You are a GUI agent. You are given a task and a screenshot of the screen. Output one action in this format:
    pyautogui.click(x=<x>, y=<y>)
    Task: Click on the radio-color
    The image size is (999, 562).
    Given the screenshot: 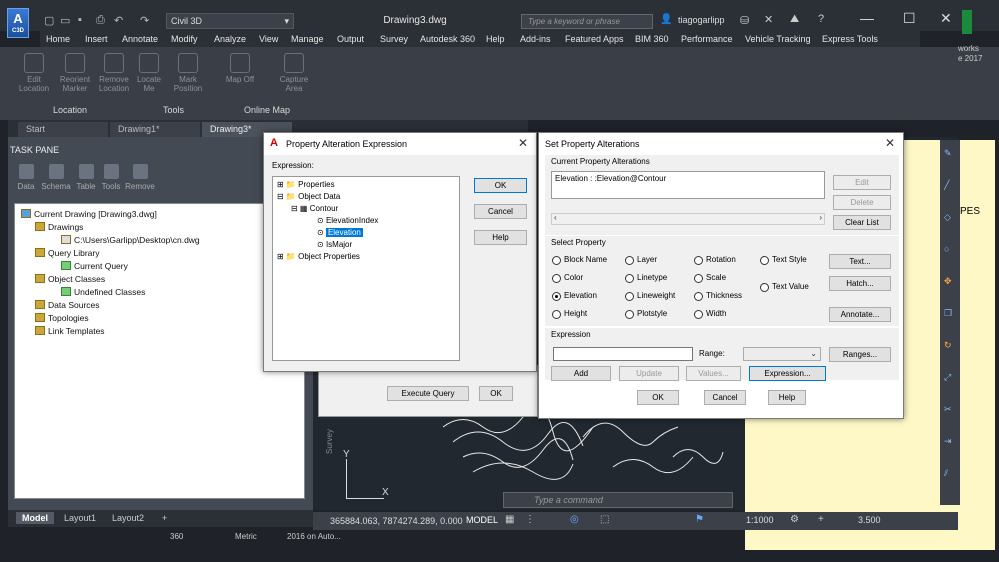 What is the action you would take?
    pyautogui.click(x=556, y=278)
    